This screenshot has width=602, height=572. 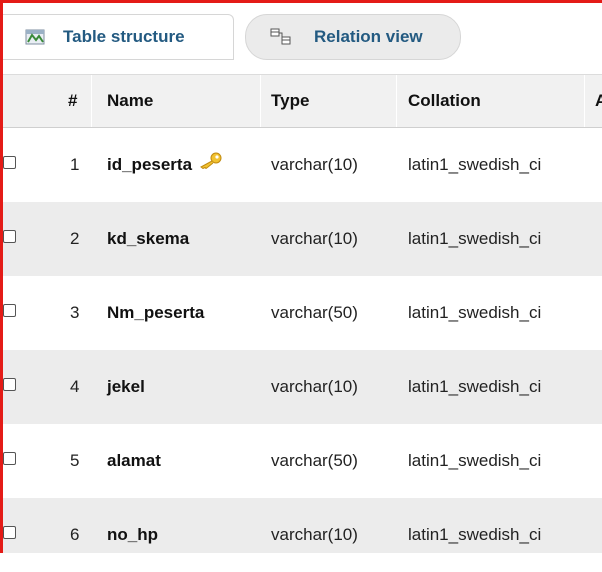 I want to click on tab-relation-view: Relation view, so click(x=353, y=37).